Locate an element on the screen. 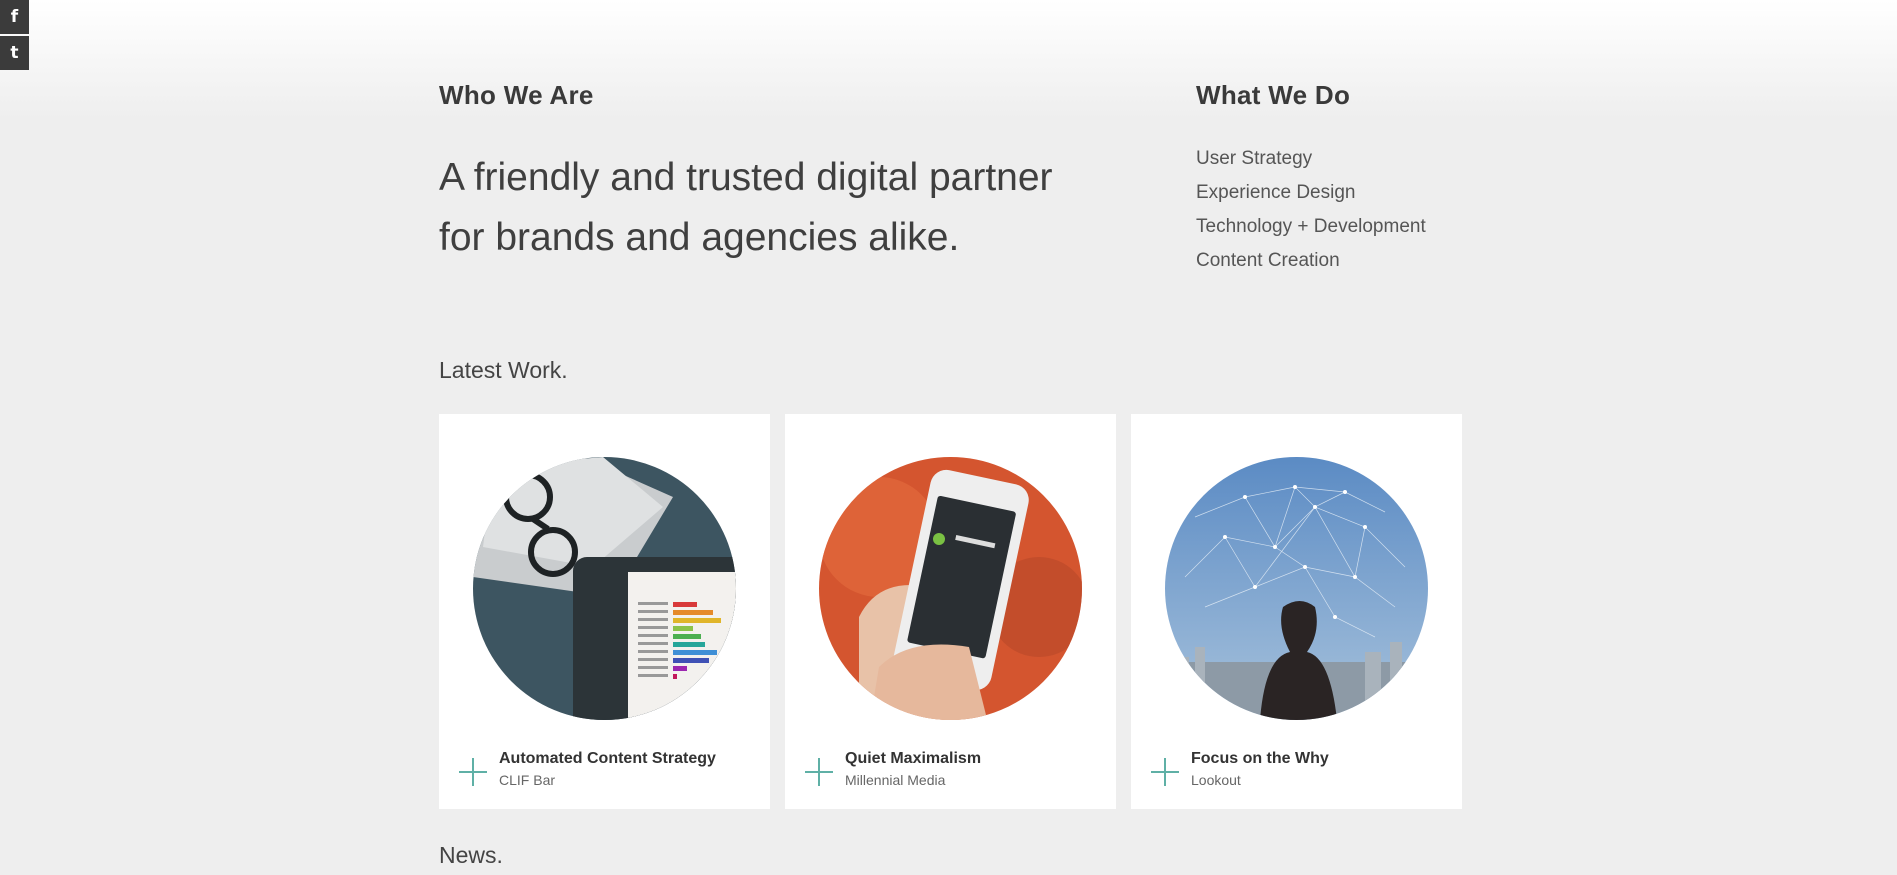  work-client: Millennial Media is located at coordinates (895, 780).